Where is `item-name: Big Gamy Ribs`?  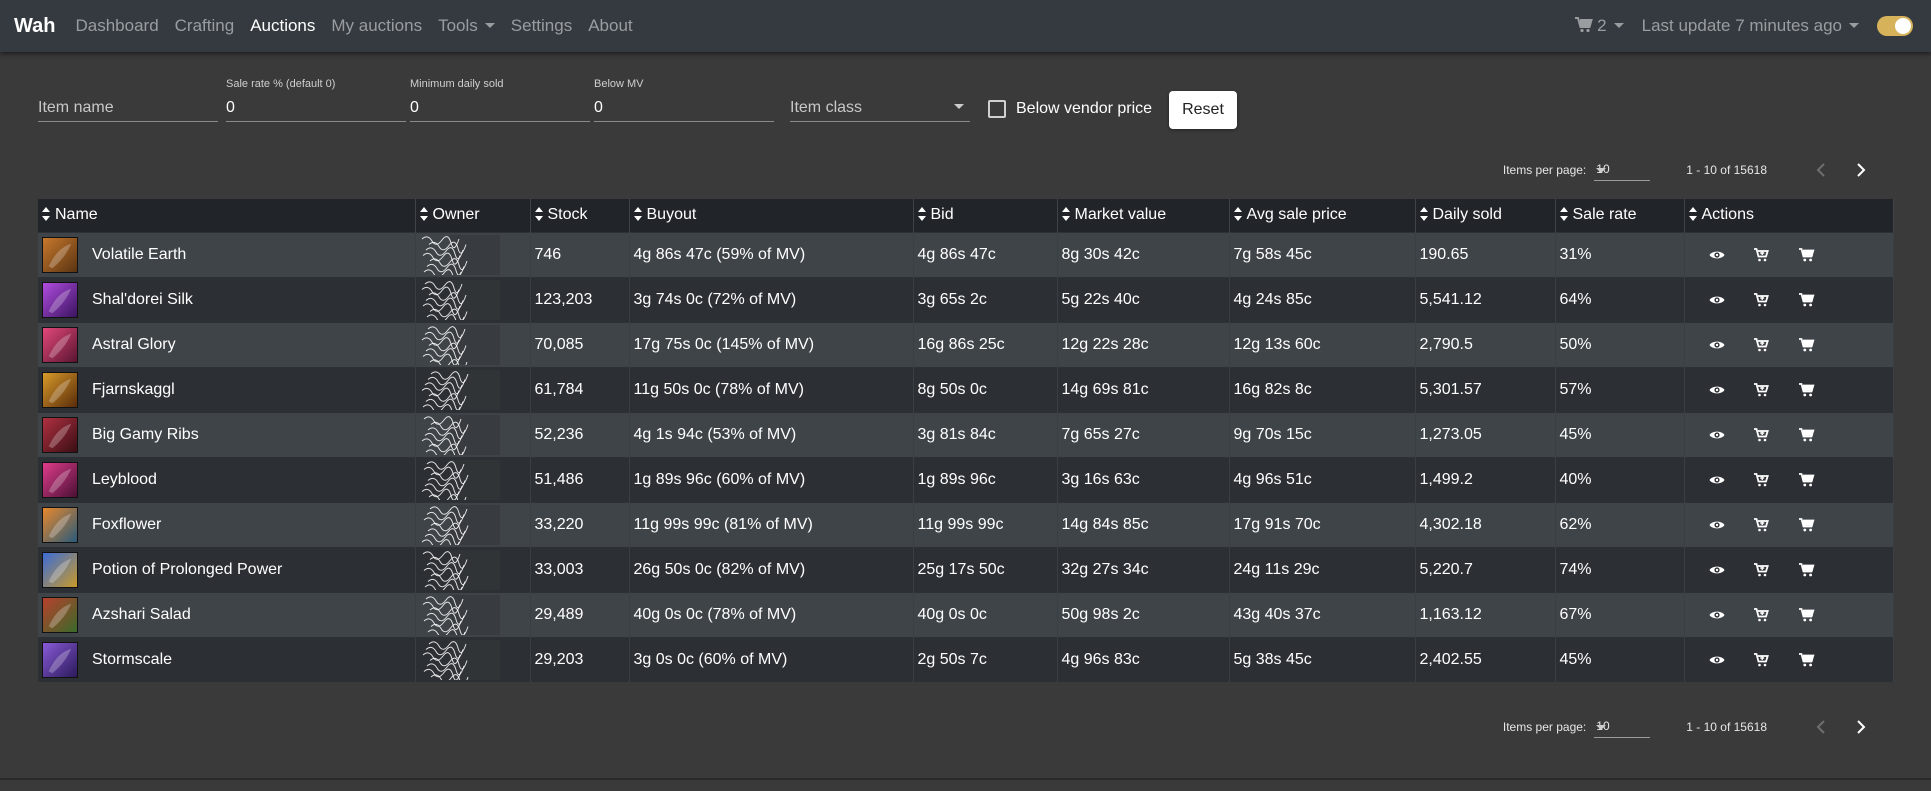 item-name: Big Gamy Ribs is located at coordinates (145, 435).